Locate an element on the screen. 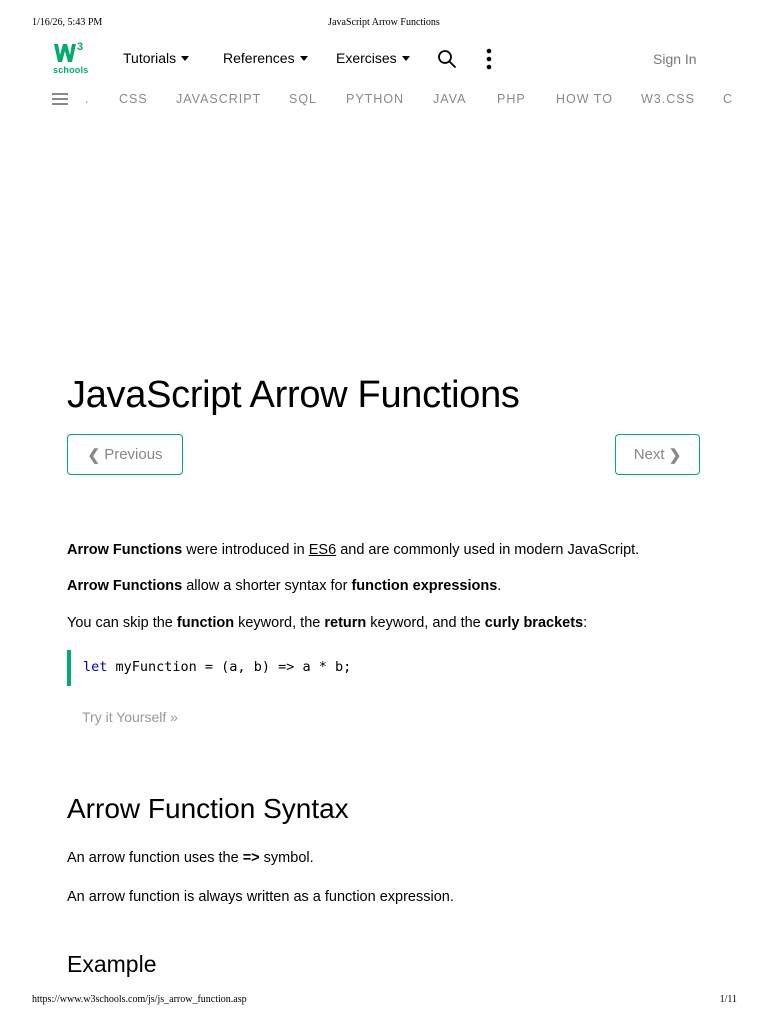  chevron-left-icon: ❮ is located at coordinates (94, 455).